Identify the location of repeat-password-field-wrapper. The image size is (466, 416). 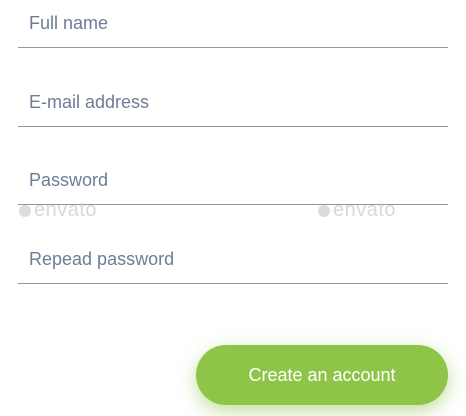
(233, 260).